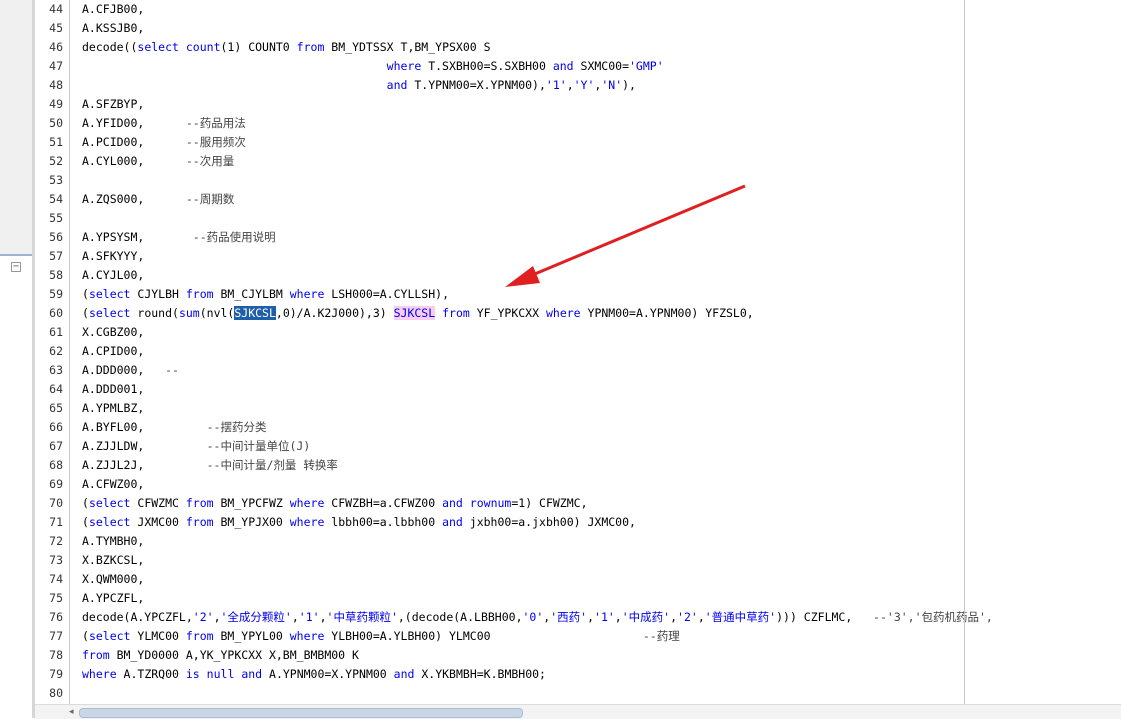 The image size is (1121, 719). I want to click on annotation-arrow-shaft, so click(637, 231).